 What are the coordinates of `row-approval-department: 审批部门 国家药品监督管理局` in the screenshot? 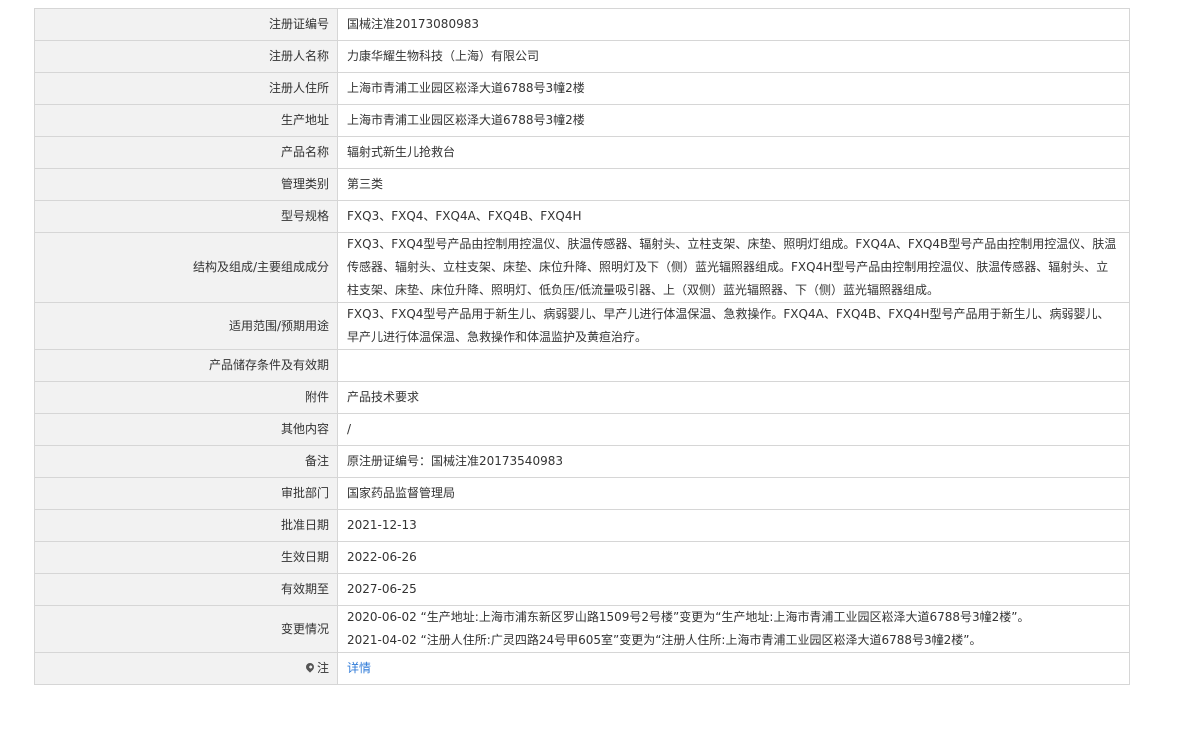 It's located at (582, 493).